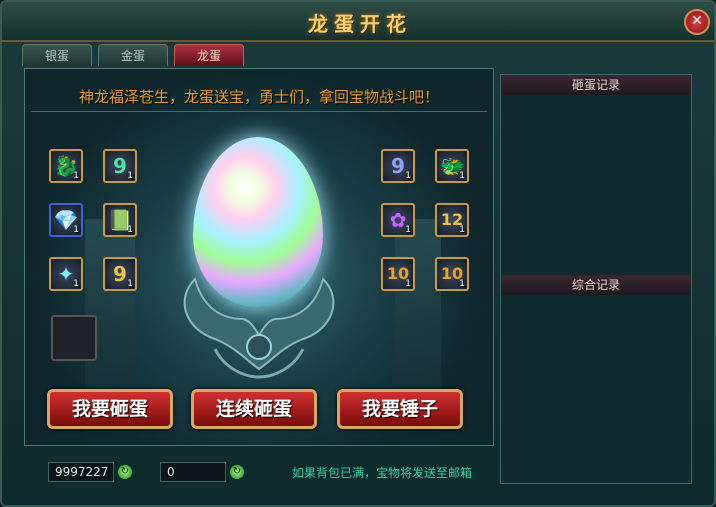 This screenshot has width=716, height=507. What do you see at coordinates (120, 220) in the screenshot?
I see `reward-item: 📗 1` at bounding box center [120, 220].